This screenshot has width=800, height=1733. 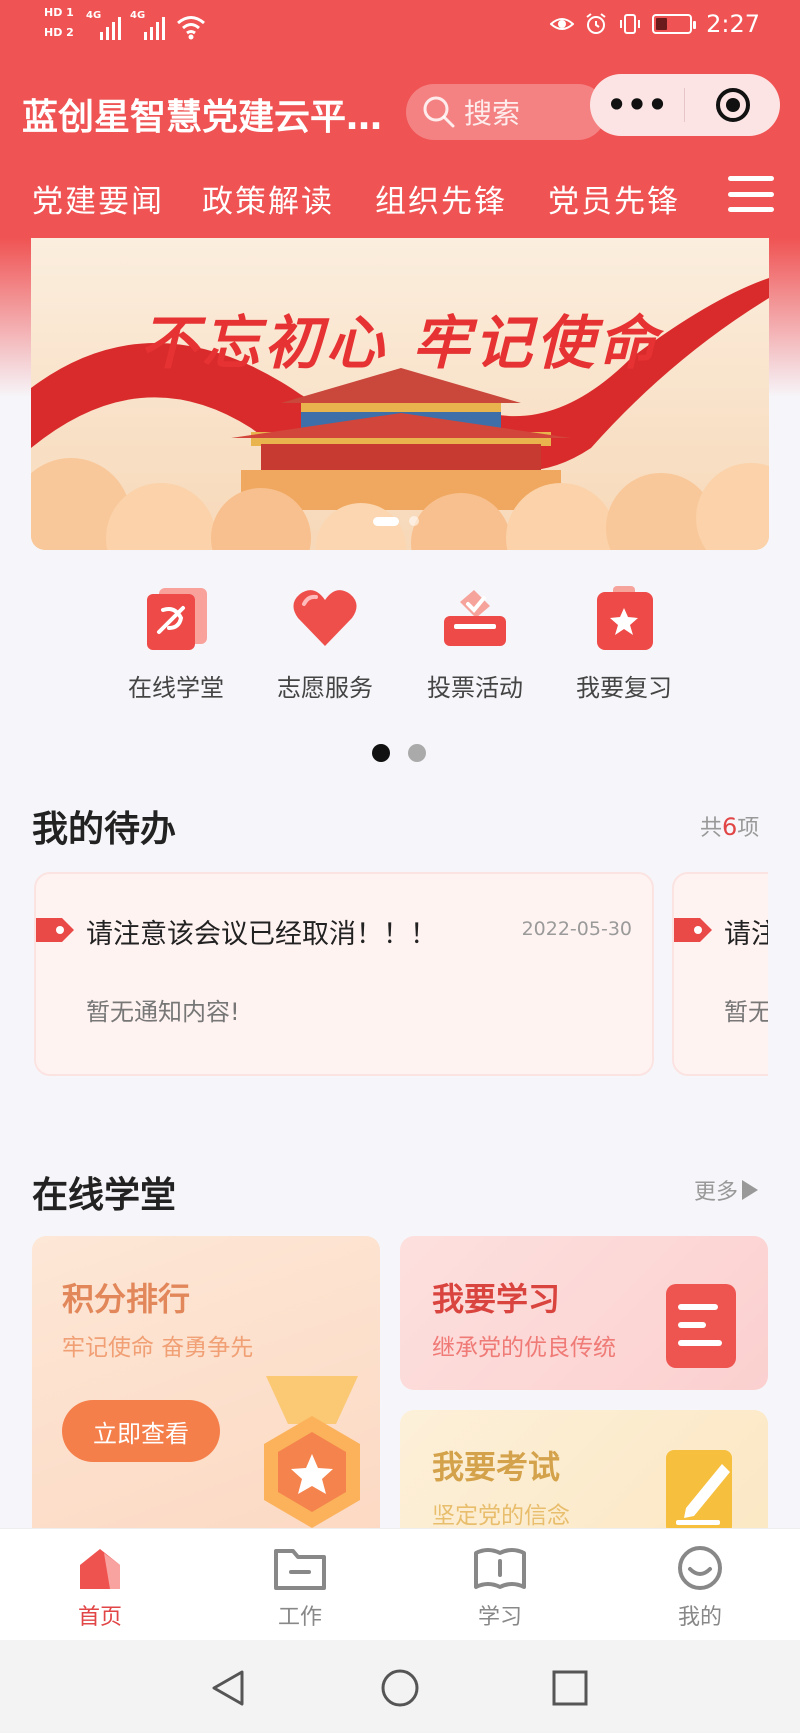 I want to click on hd-label-1: HD 1, so click(x=59, y=12).